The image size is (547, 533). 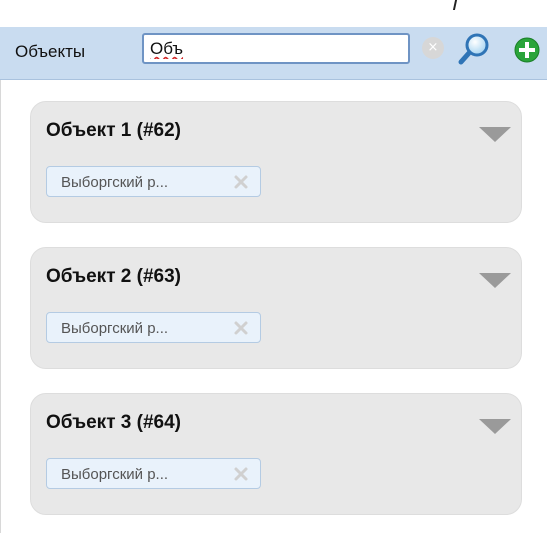 I want to click on magnifier-icon, so click(x=473, y=49).